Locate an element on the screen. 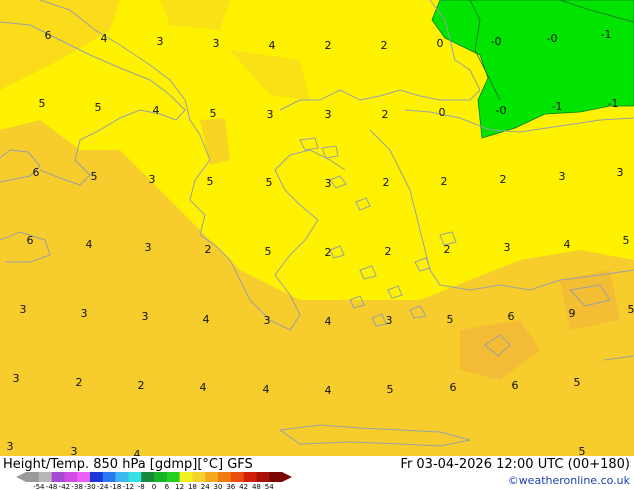  color-scale-tick-label: 48 is located at coordinates (256, 486).